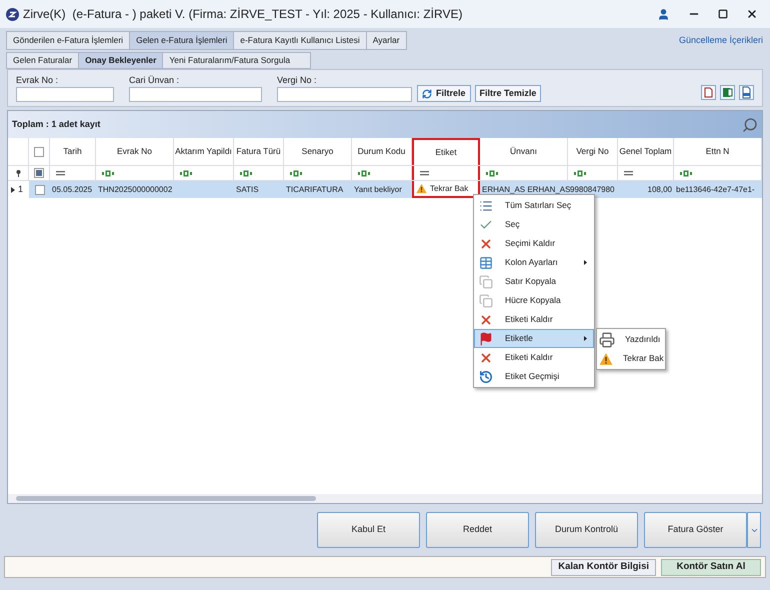  What do you see at coordinates (318, 151) in the screenshot?
I see `column-header: Senaryo` at bounding box center [318, 151].